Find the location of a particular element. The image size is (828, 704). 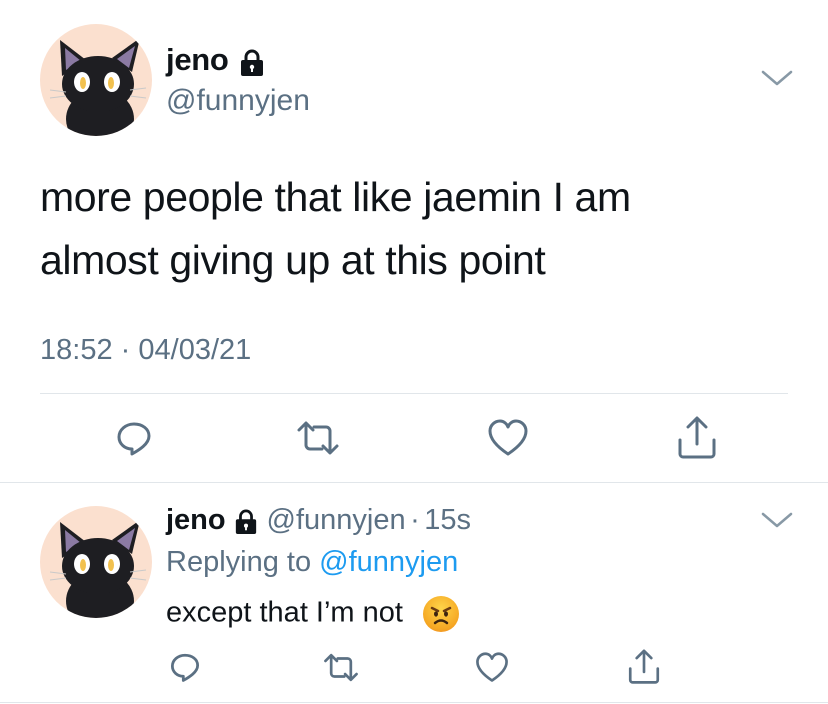

tweet-timestamp: 18:52 · 04/03/21 is located at coordinates (145, 350).